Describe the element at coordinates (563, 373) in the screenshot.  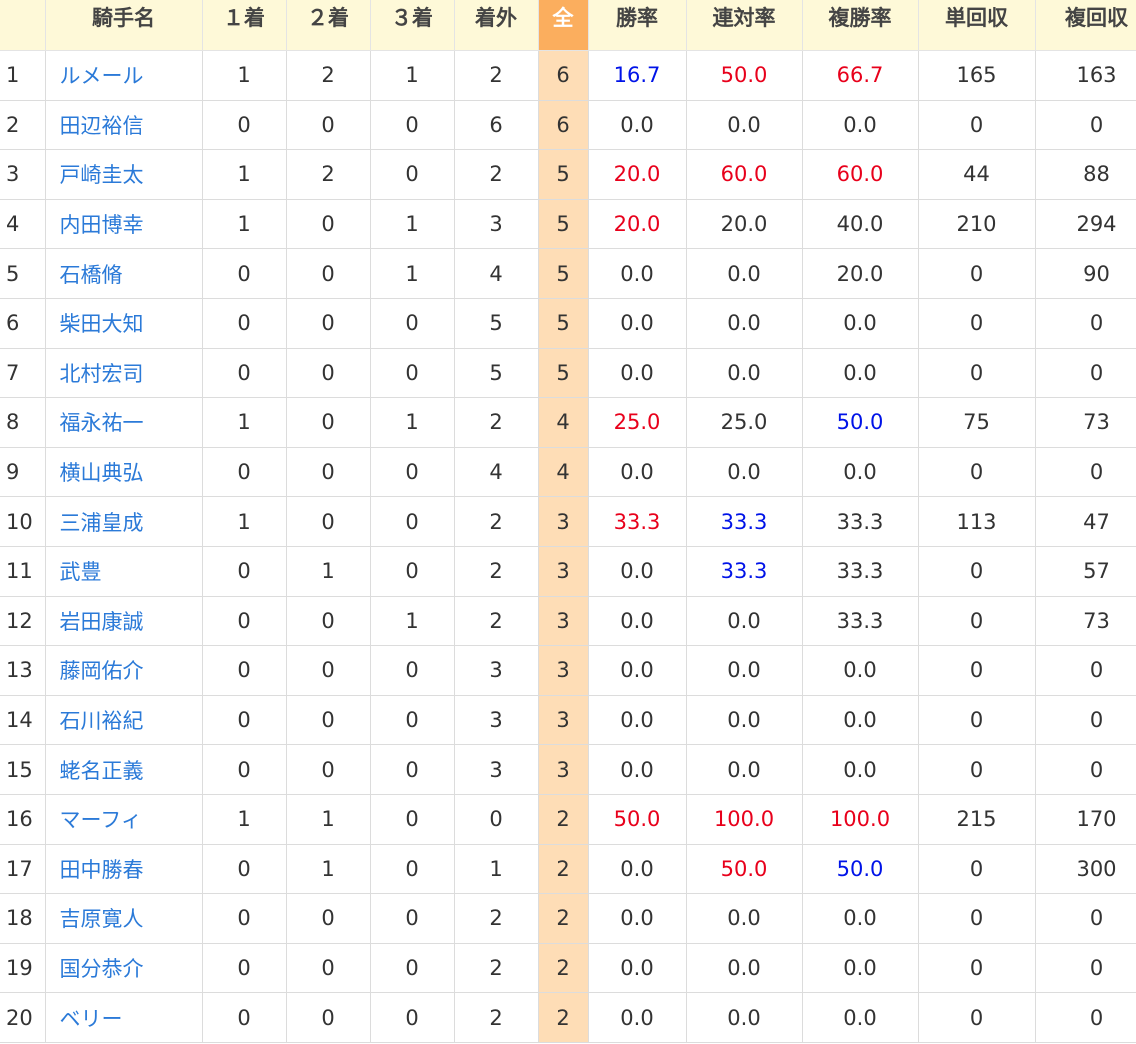
I see `total-count-cell: 5` at that location.